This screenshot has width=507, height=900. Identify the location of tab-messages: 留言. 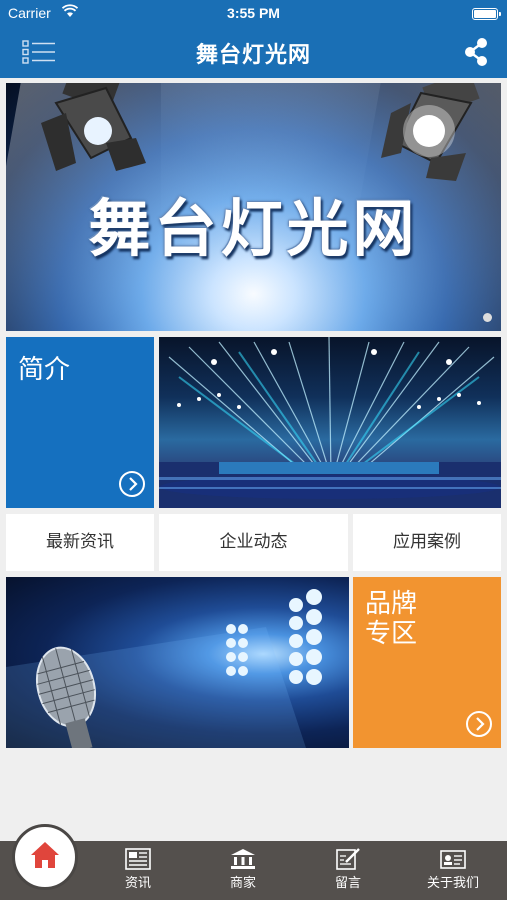
(348, 871).